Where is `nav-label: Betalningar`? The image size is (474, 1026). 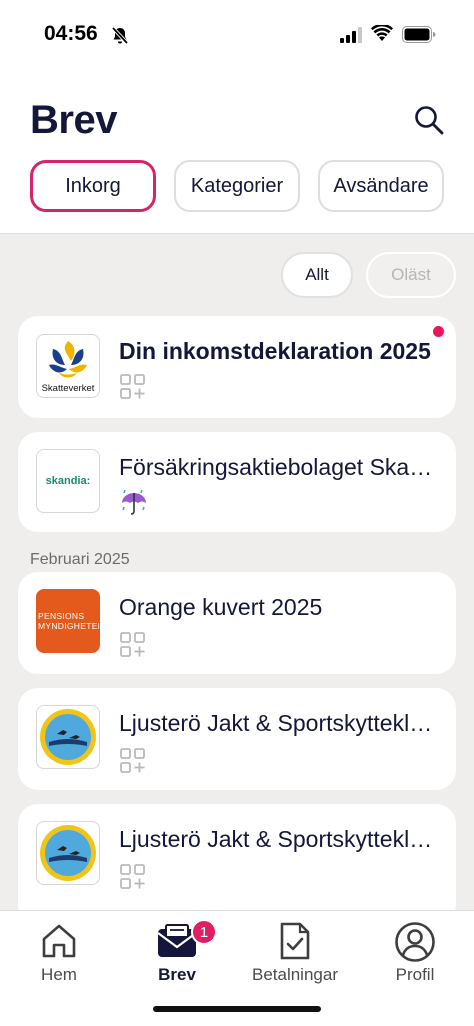 nav-label: Betalningar is located at coordinates (294, 974).